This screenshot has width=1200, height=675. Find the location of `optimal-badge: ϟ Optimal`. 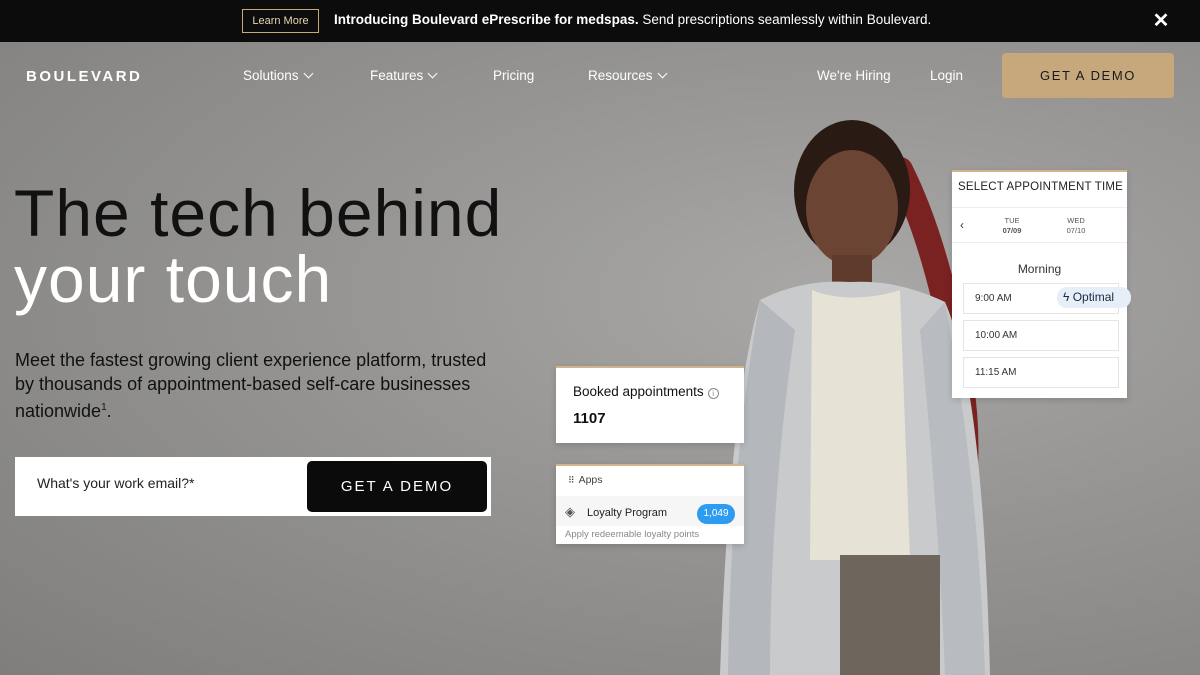

optimal-badge: ϟ Optimal is located at coordinates (1094, 297).